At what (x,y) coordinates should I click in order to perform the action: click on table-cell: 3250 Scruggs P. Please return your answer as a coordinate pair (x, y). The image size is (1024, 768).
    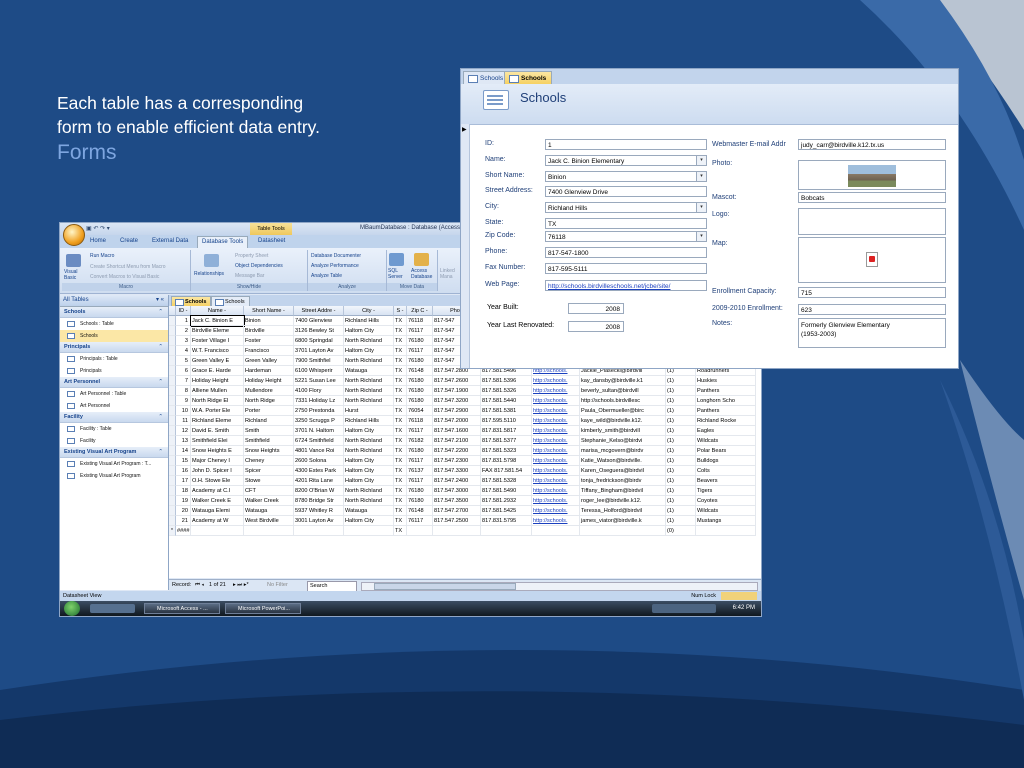
    Looking at the image, I should click on (319, 421).